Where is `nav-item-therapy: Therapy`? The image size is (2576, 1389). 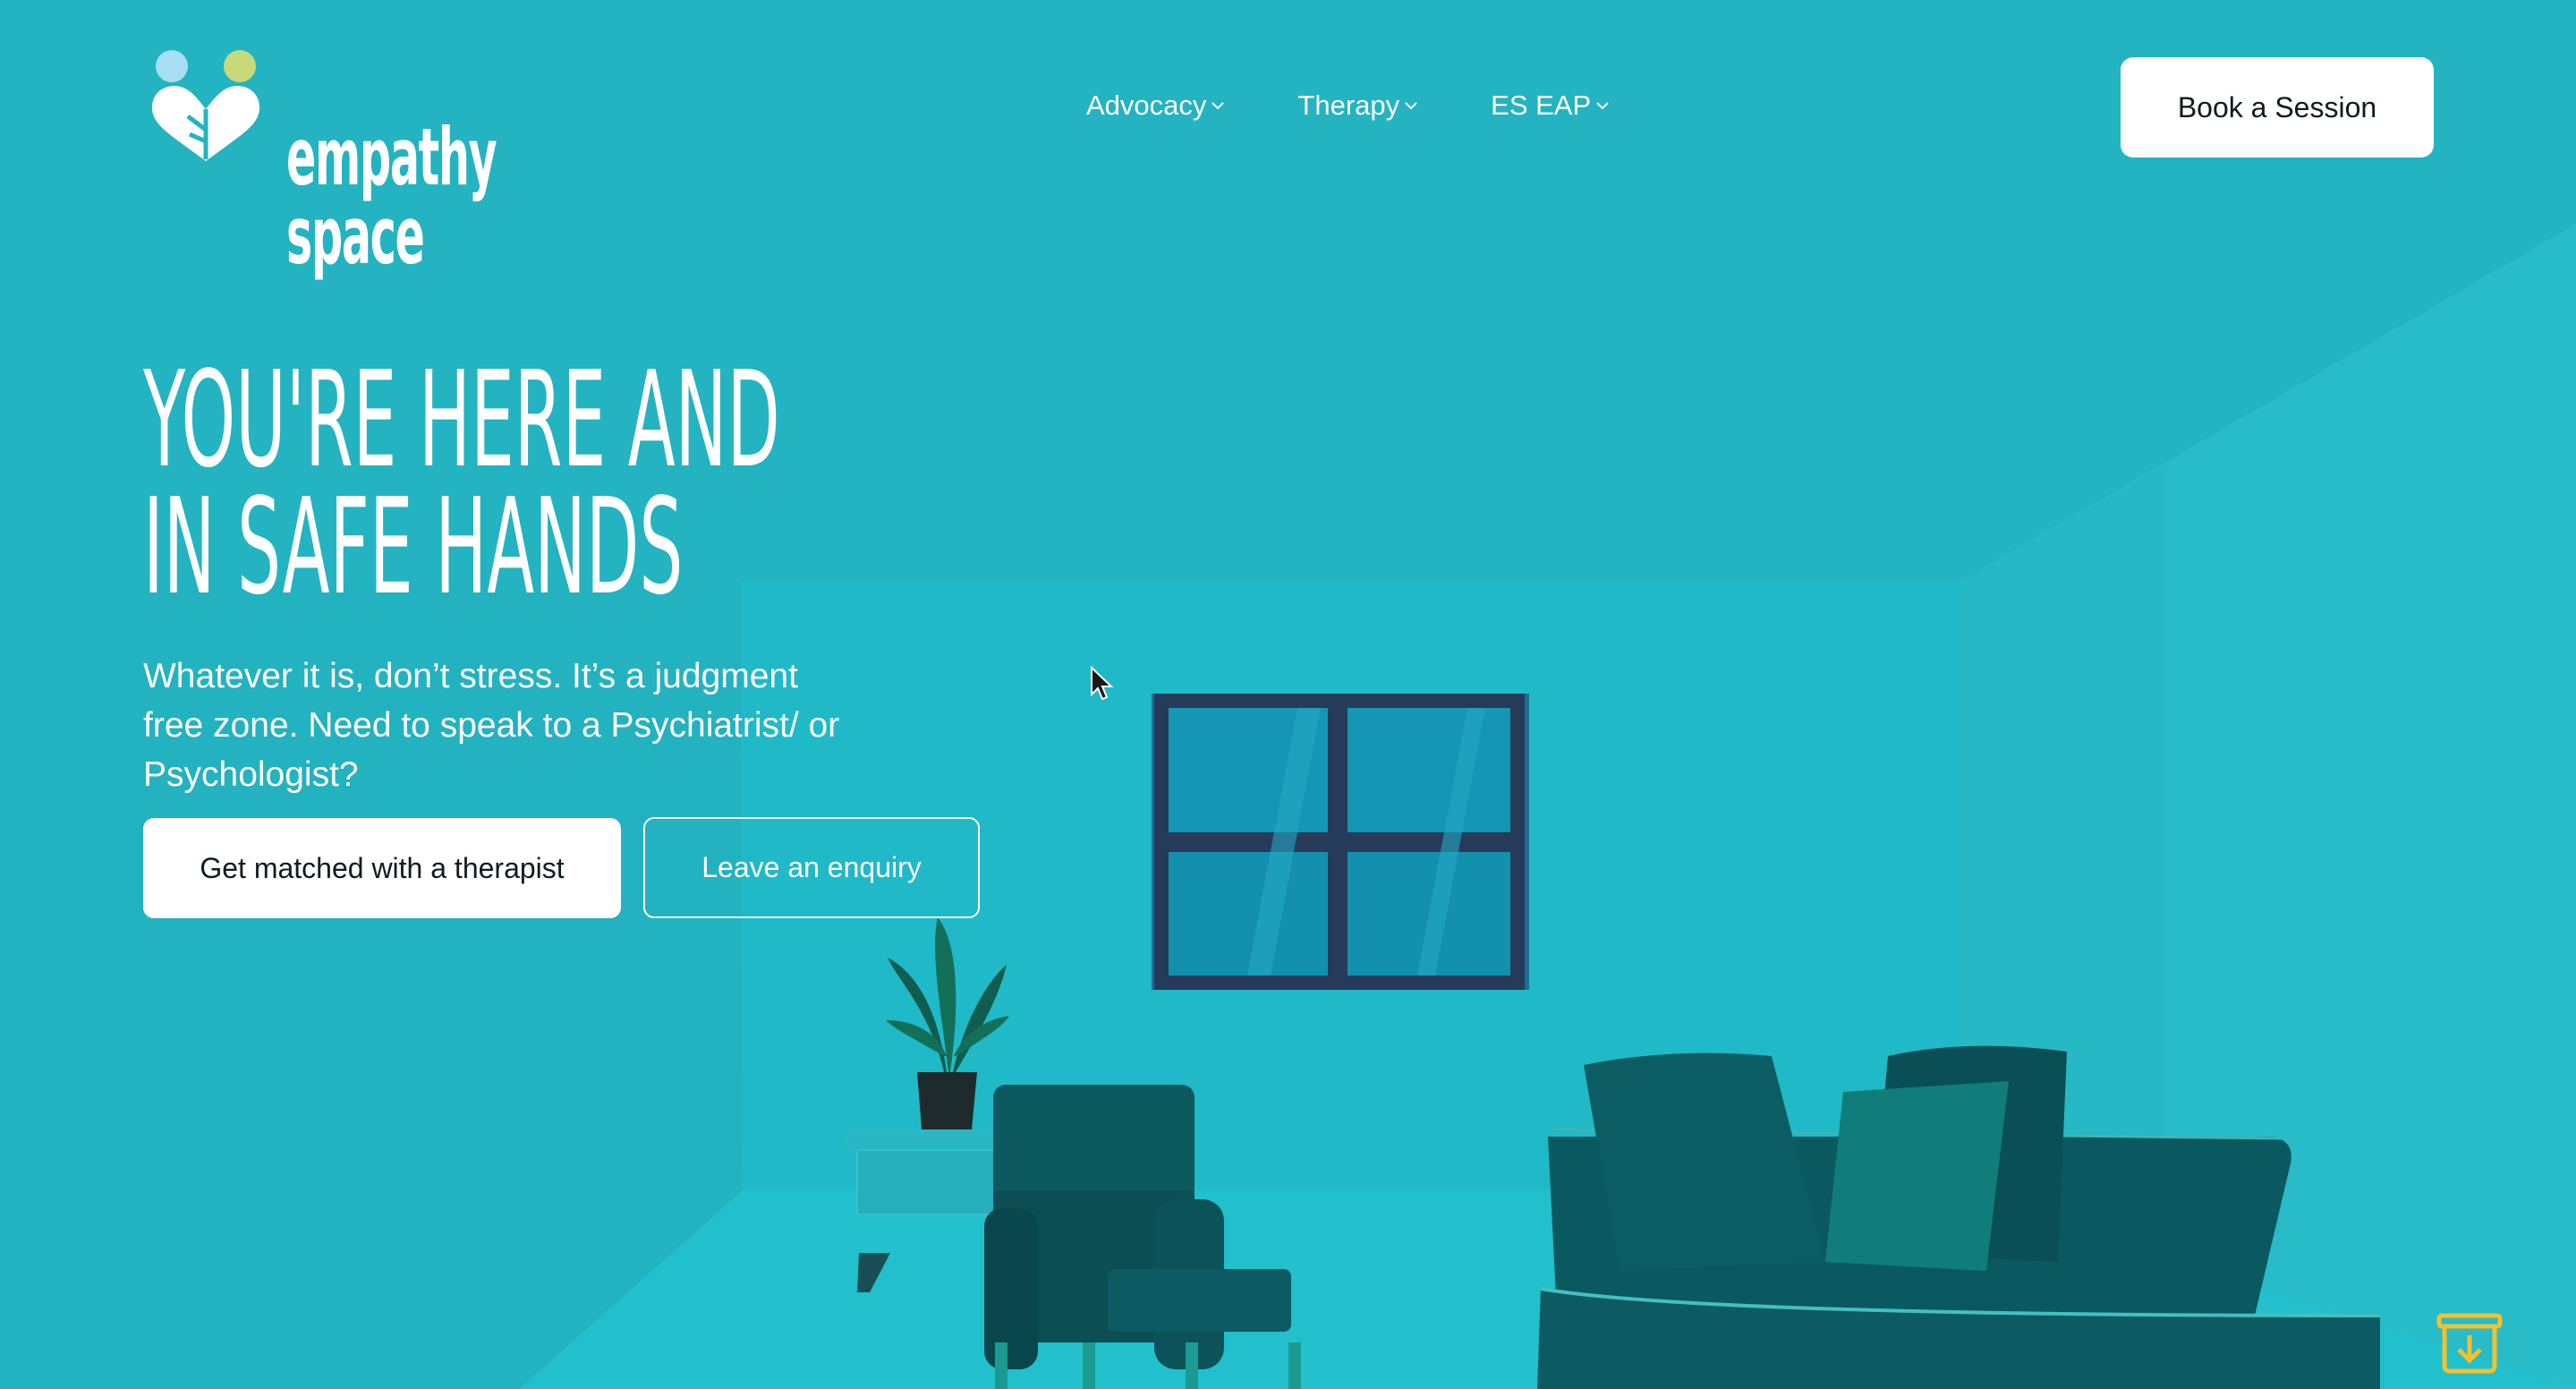 nav-item-therapy: Therapy is located at coordinates (1358, 105).